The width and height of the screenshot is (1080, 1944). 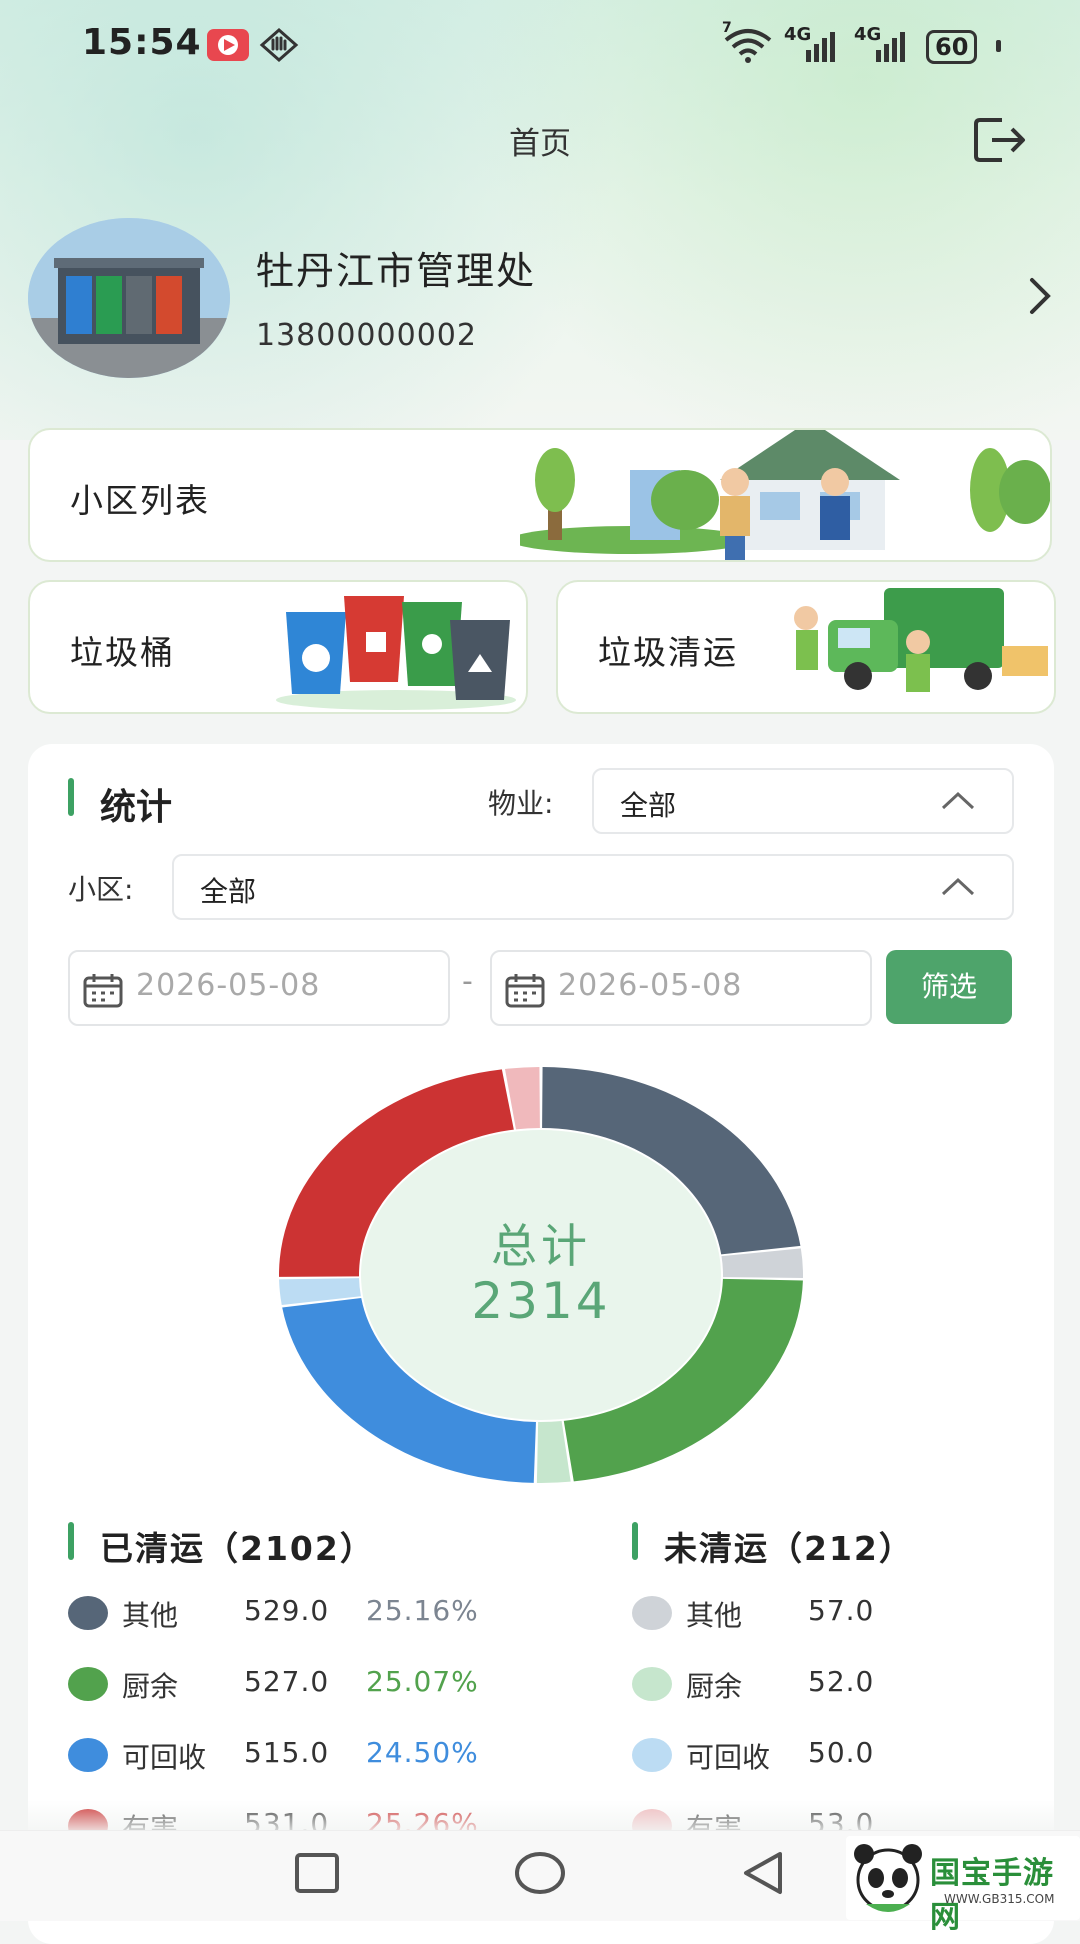 I want to click on community-illustration, so click(x=785, y=495).